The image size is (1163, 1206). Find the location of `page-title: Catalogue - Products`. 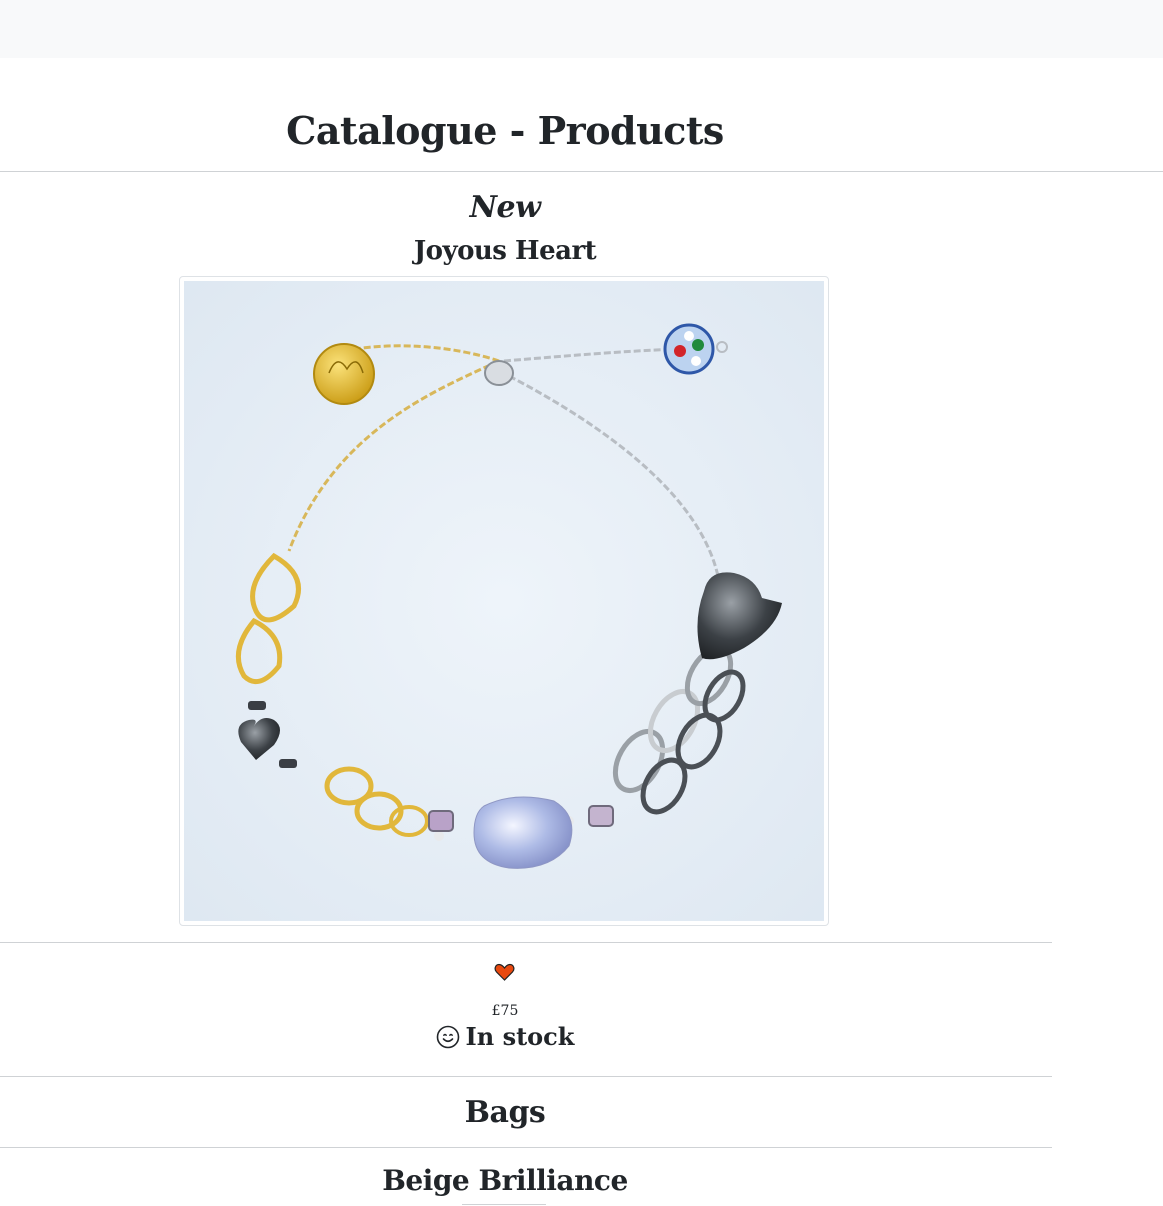

page-title: Catalogue - Products is located at coordinates (505, 130).